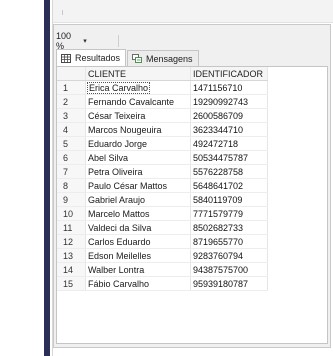 The image size is (333, 356). I want to click on tab-label: Resultados, so click(98, 58).